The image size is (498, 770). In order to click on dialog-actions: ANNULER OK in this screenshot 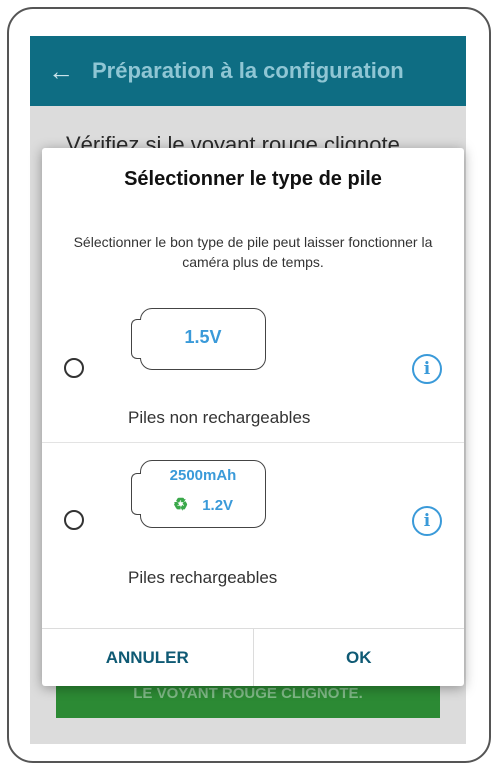, I will do `click(253, 657)`.